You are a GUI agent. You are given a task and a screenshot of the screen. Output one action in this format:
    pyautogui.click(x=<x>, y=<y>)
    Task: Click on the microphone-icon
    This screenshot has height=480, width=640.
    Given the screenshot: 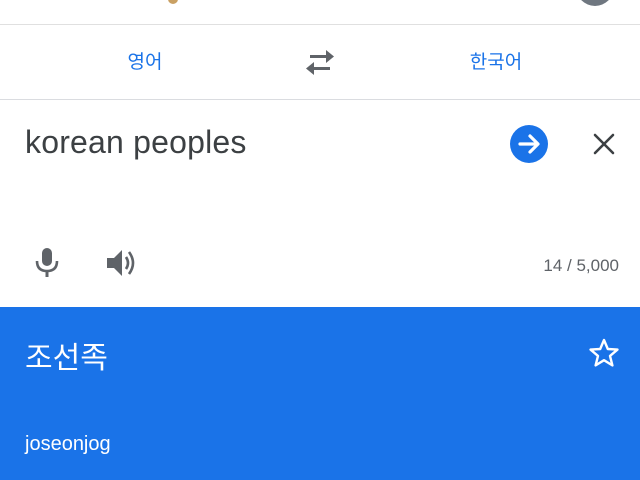 What is the action you would take?
    pyautogui.click(x=47, y=262)
    